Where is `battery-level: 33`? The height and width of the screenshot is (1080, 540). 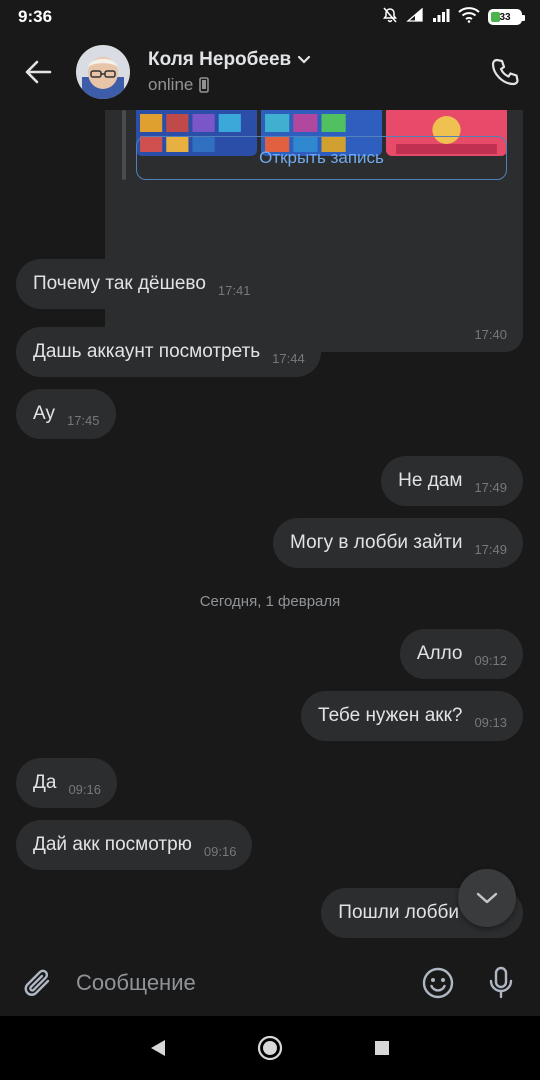
battery-level: 33 is located at coordinates (505, 17).